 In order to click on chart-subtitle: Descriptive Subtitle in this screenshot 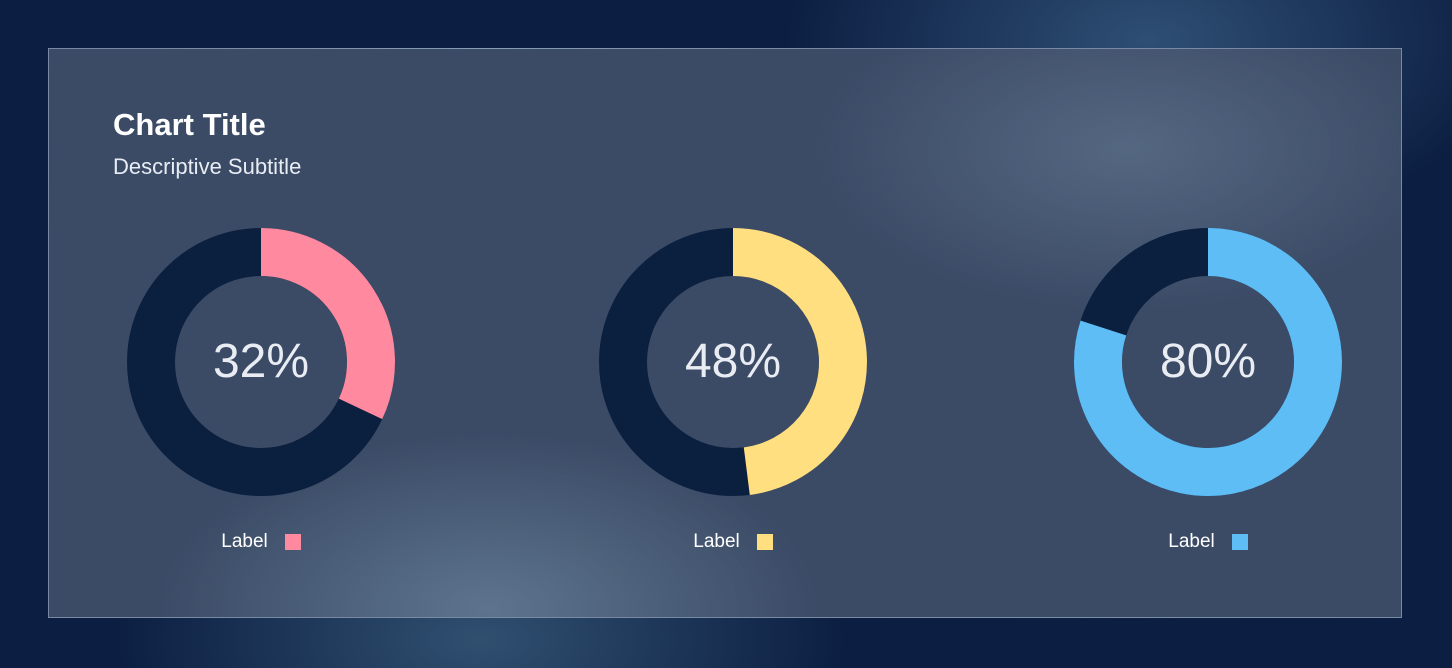, I will do `click(207, 166)`.